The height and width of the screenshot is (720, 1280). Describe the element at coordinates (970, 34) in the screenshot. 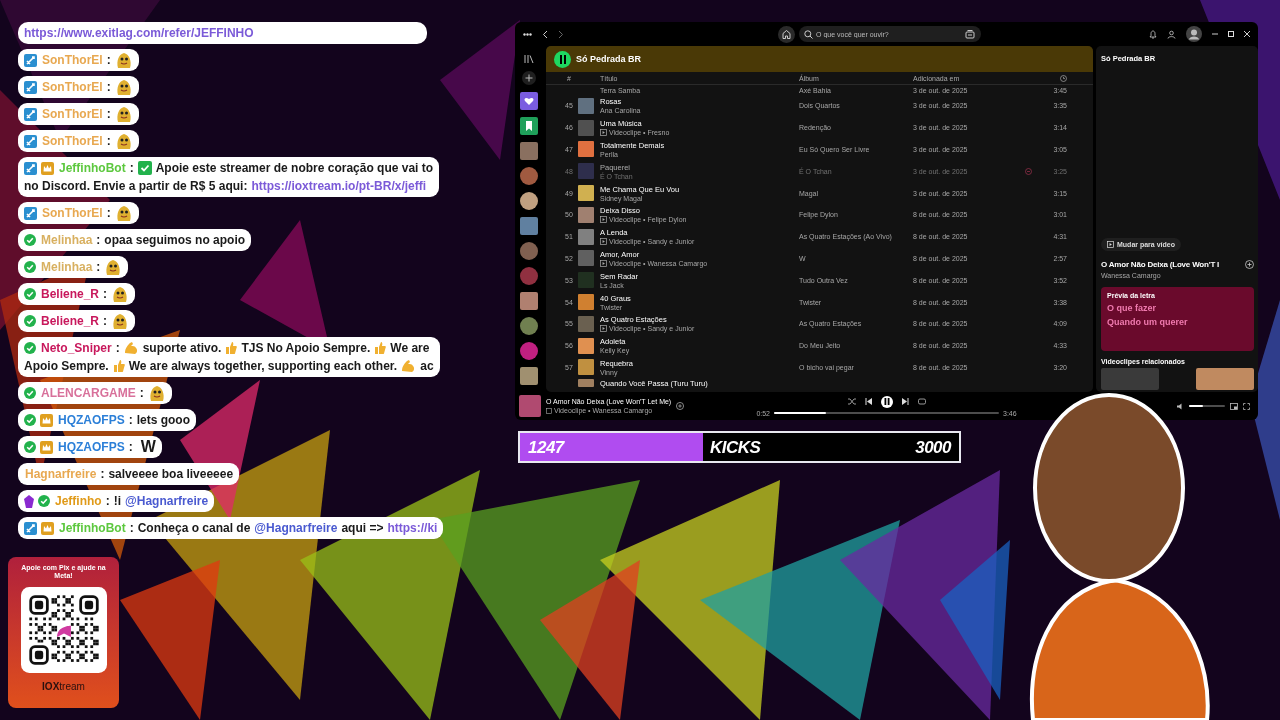

I see `browse-icon` at that location.